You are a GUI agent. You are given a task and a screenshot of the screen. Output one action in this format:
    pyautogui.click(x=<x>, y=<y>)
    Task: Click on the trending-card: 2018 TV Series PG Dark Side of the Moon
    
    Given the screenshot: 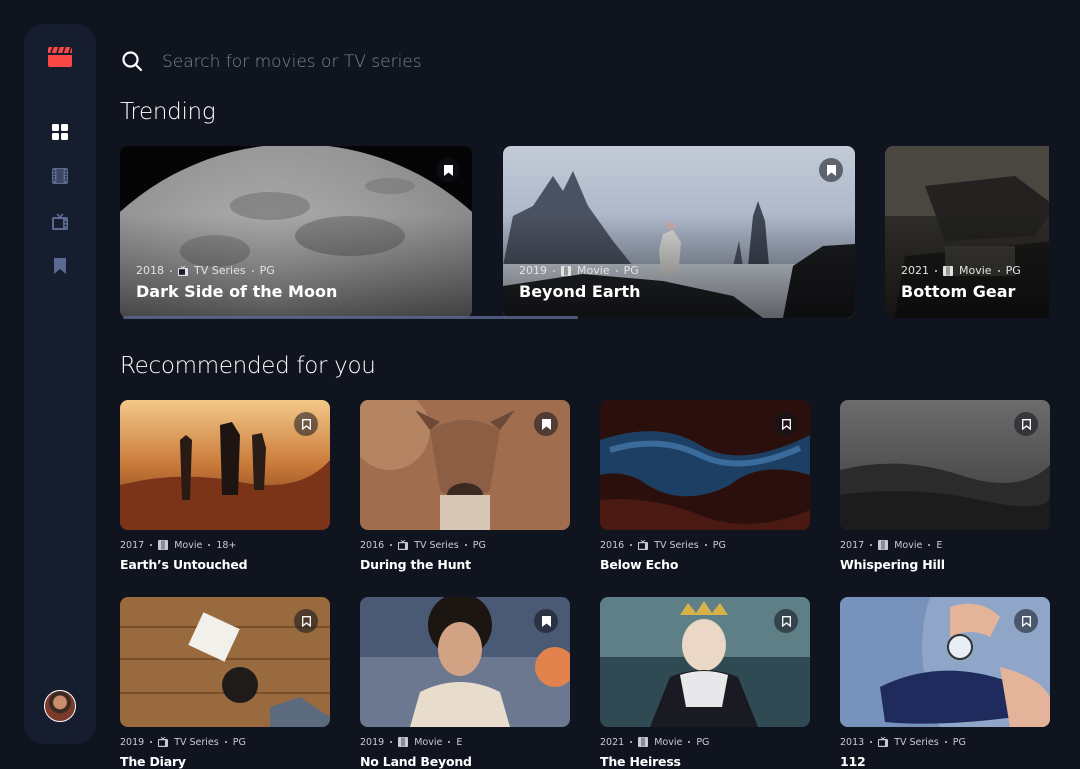 What is the action you would take?
    pyautogui.click(x=296, y=232)
    